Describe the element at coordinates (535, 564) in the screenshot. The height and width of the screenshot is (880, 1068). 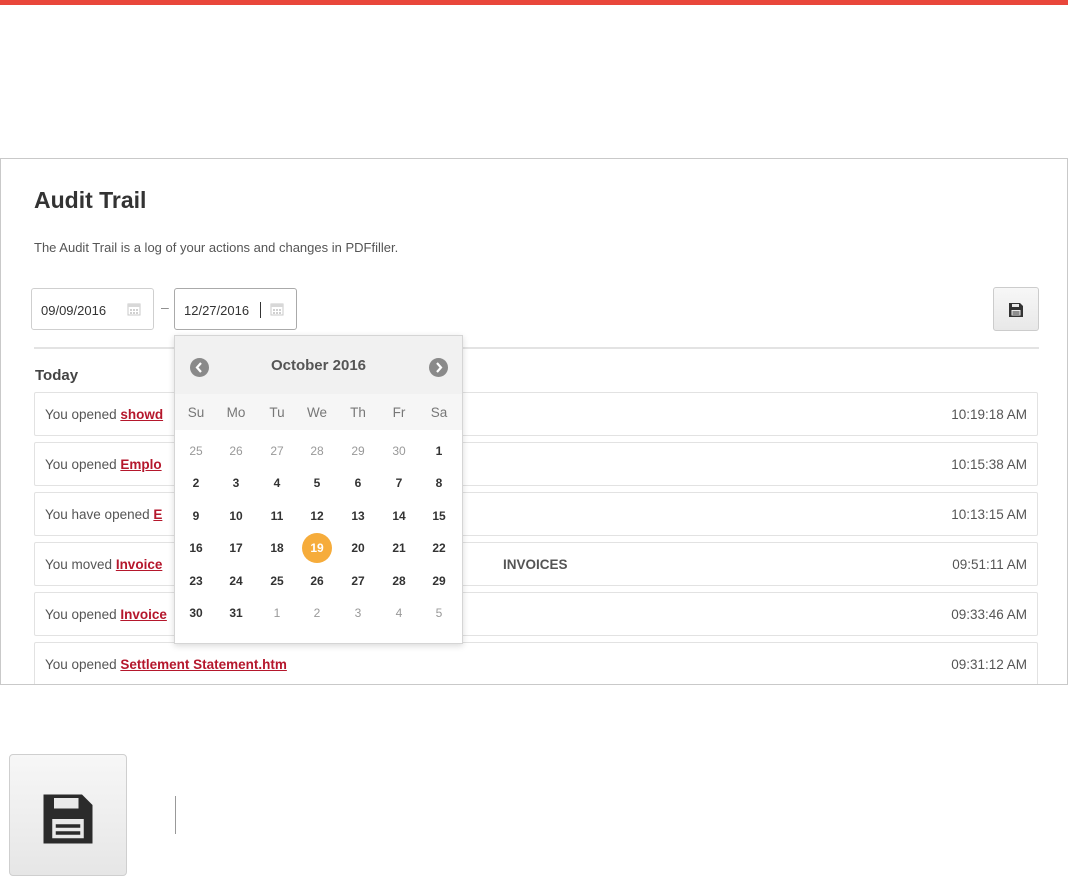
I see `log-row-destination: INVOICES` at that location.